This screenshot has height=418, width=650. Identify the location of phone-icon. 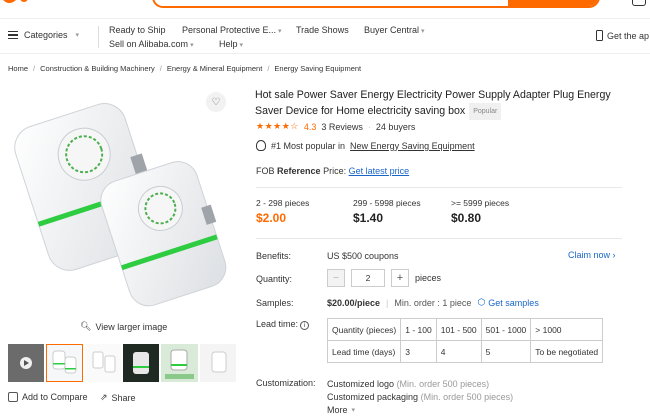
(599, 35).